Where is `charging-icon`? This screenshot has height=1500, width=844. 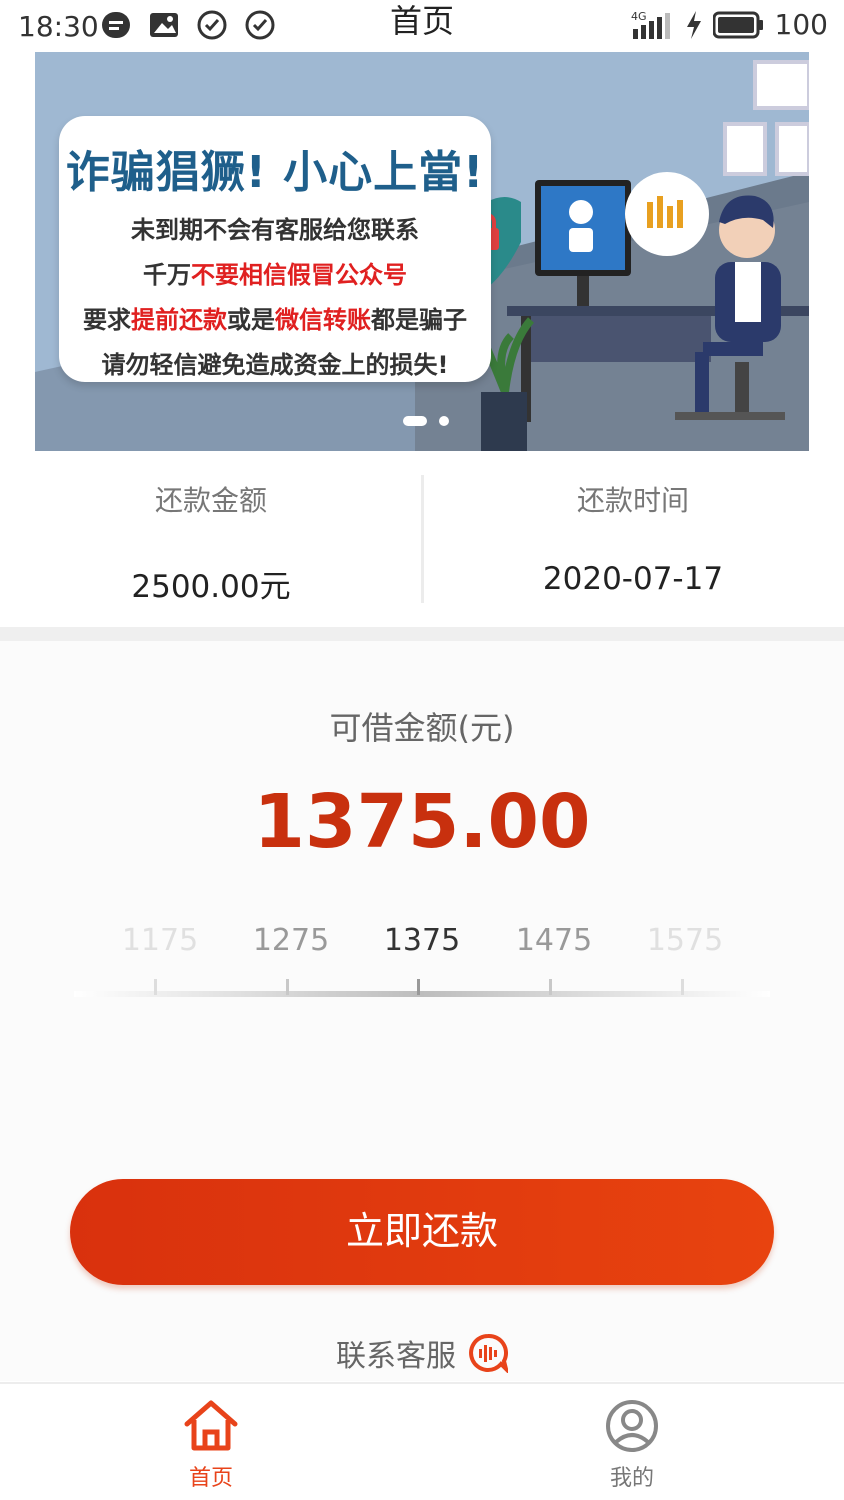 charging-icon is located at coordinates (693, 24).